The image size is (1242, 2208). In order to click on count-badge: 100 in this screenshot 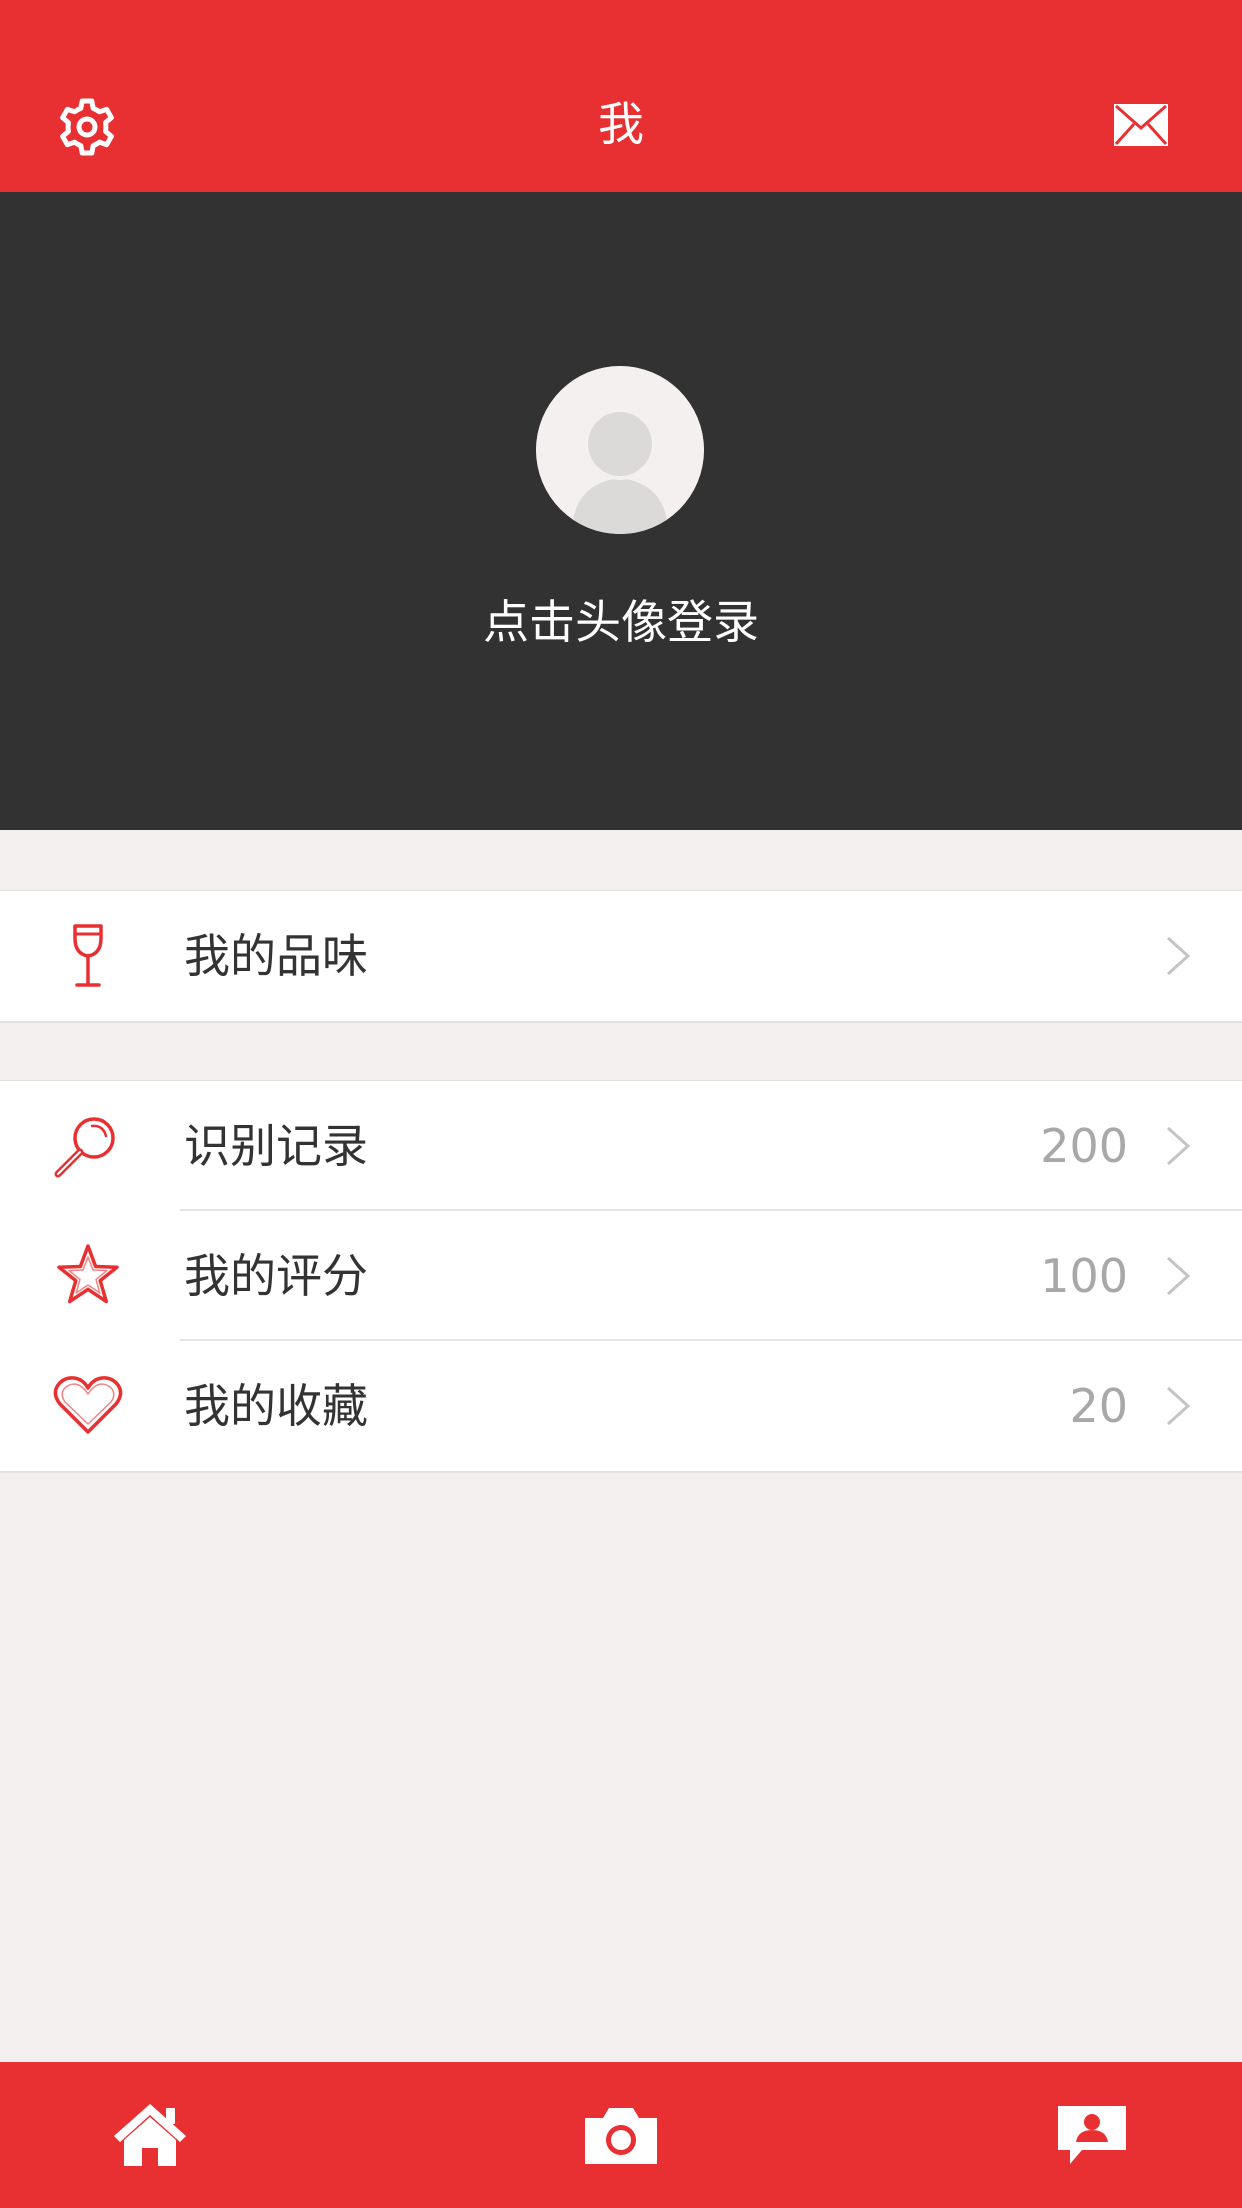, I will do `click(1084, 1276)`.